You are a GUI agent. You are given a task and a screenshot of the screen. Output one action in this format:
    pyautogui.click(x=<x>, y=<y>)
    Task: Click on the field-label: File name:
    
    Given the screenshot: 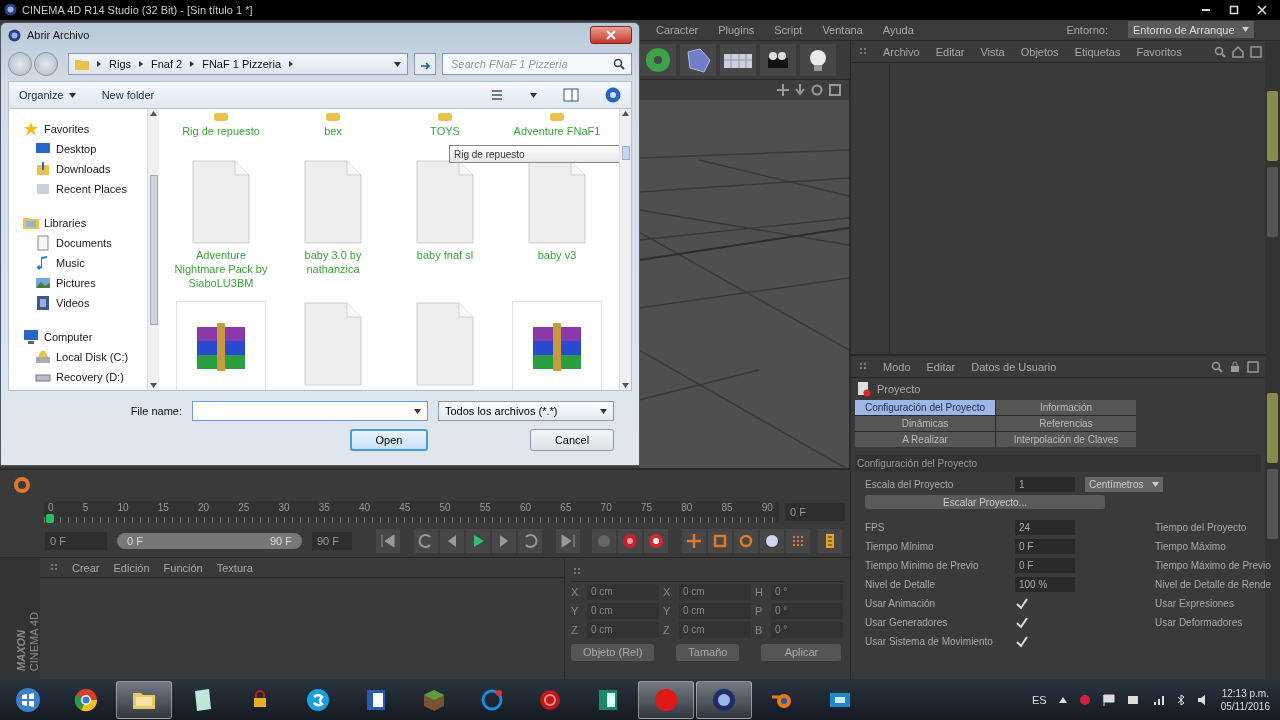 What is the action you would take?
    pyautogui.click(x=156, y=411)
    